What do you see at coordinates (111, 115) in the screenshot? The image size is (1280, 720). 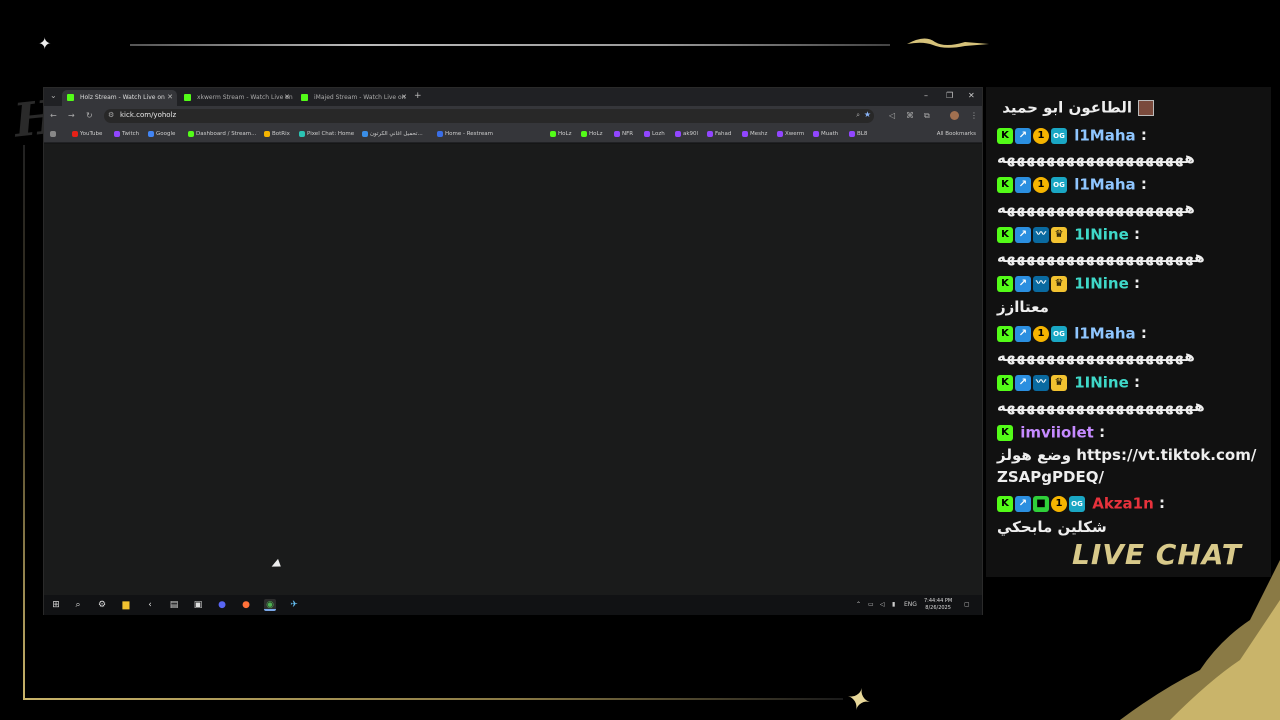 I see `site-info-icon: ⚙` at bounding box center [111, 115].